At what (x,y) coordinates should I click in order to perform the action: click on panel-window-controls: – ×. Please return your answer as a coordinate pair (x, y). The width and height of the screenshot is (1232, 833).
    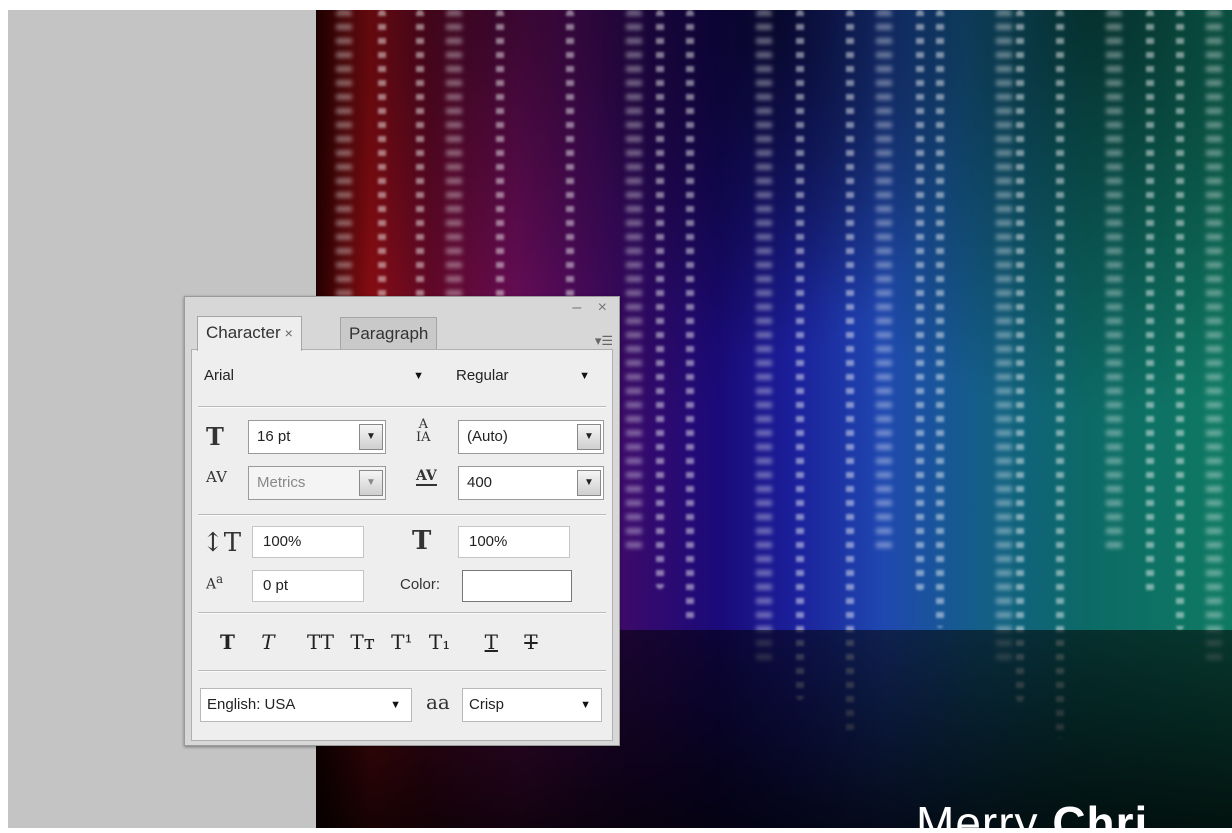
    Looking at the image, I should click on (592, 308).